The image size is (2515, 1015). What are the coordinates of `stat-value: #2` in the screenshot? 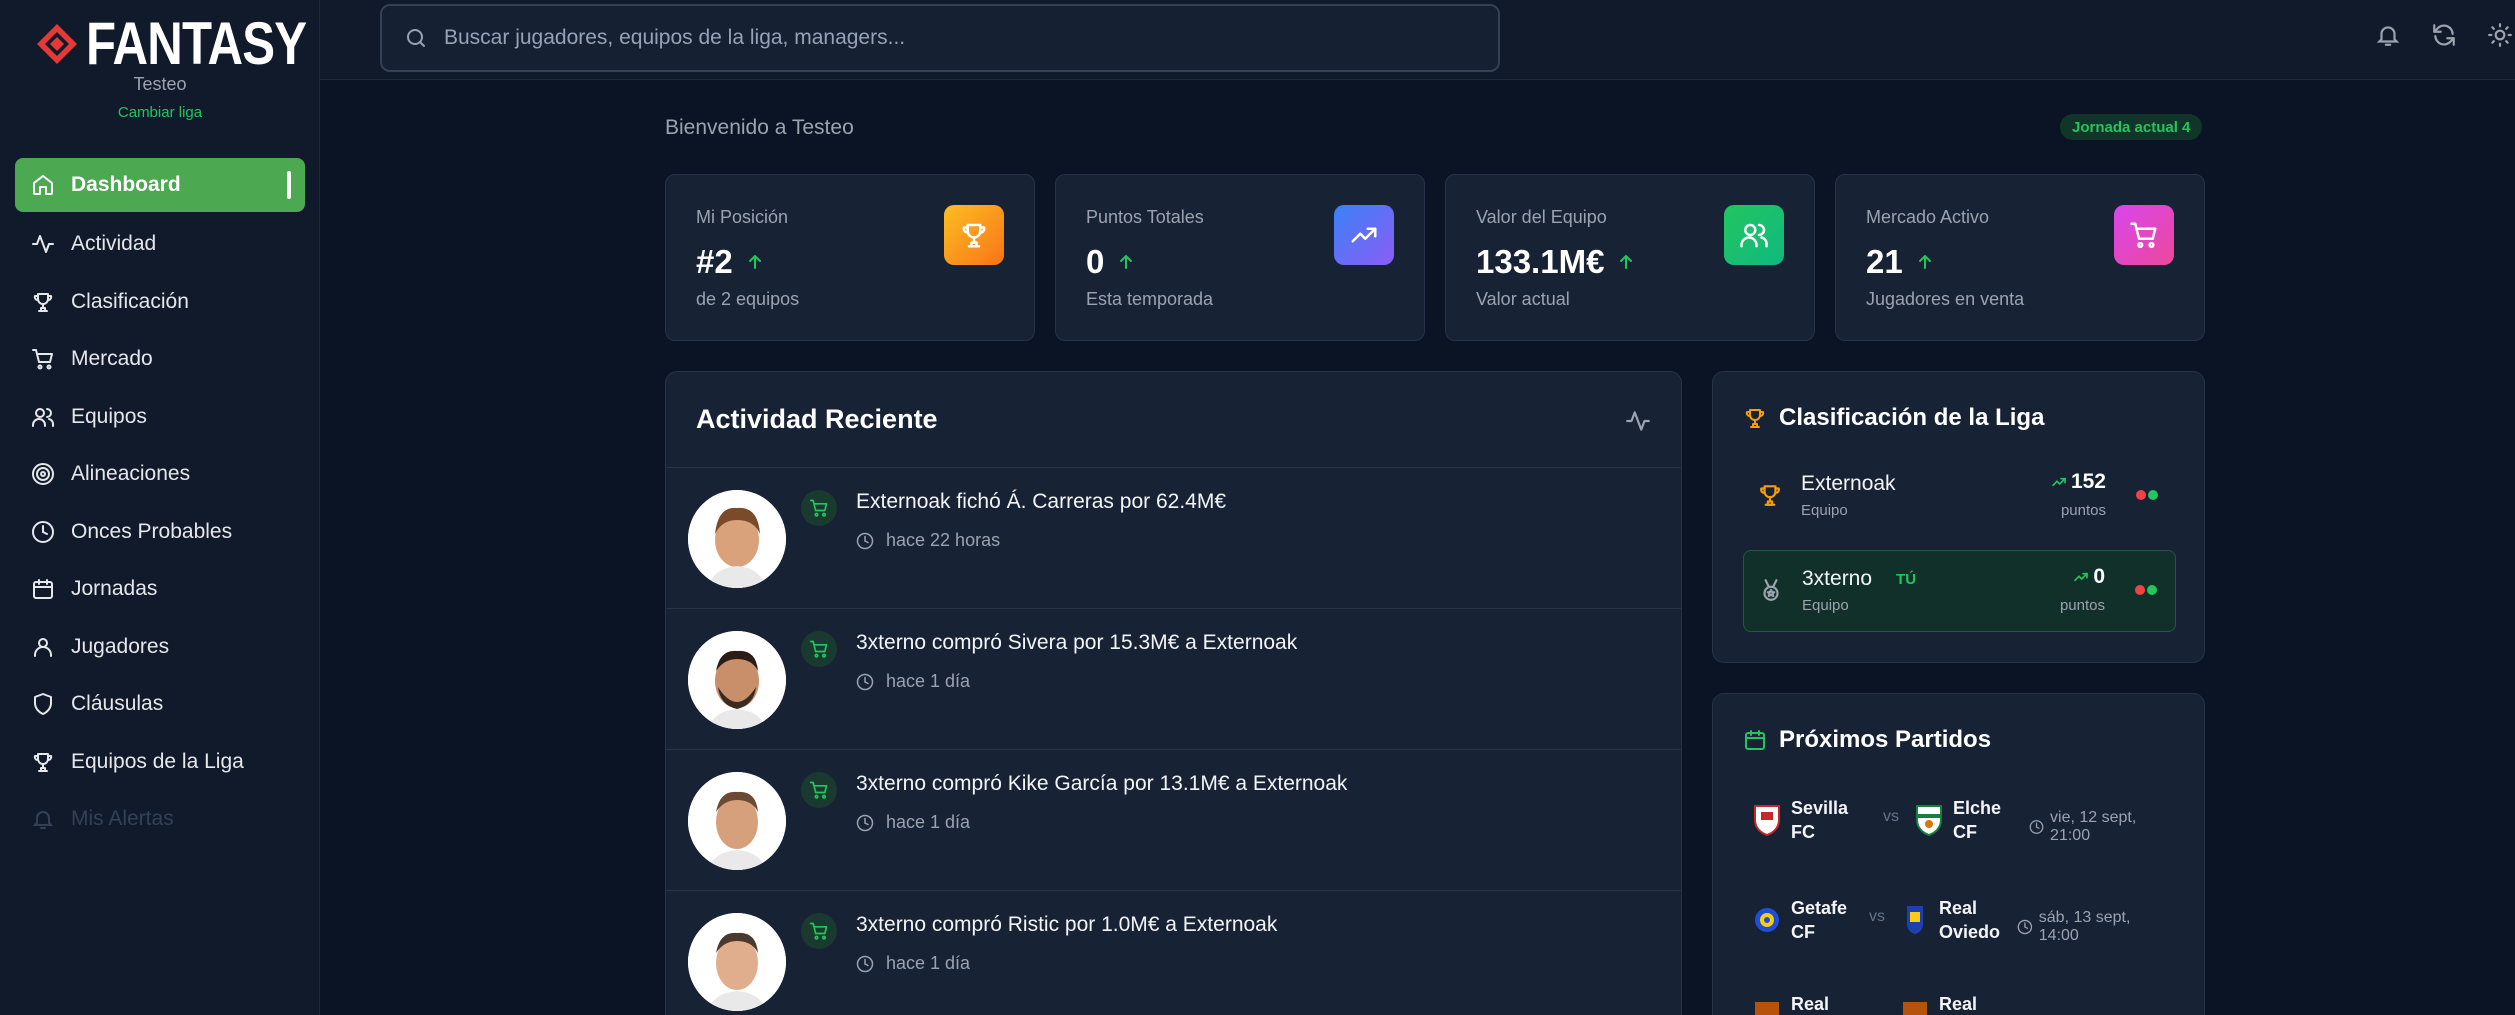 It's located at (730, 262).